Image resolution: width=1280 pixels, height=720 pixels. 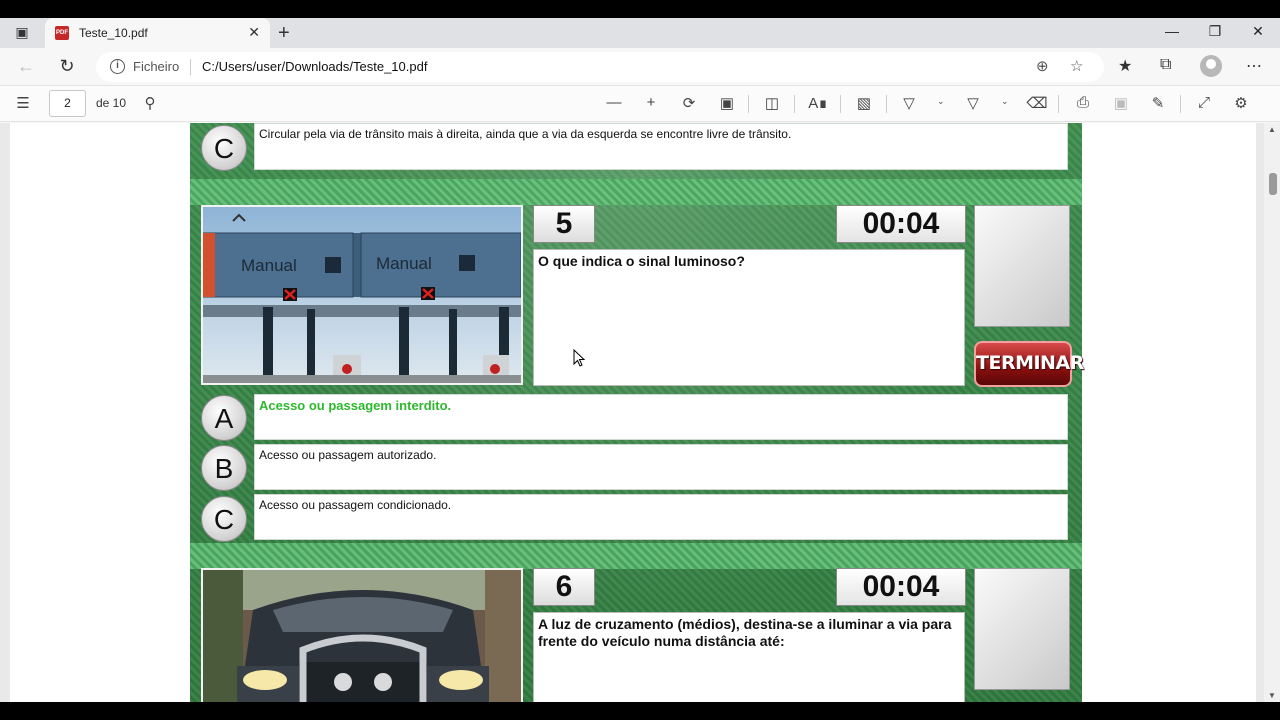 I want to click on eraser-icon: ⌫, so click(x=1037, y=103).